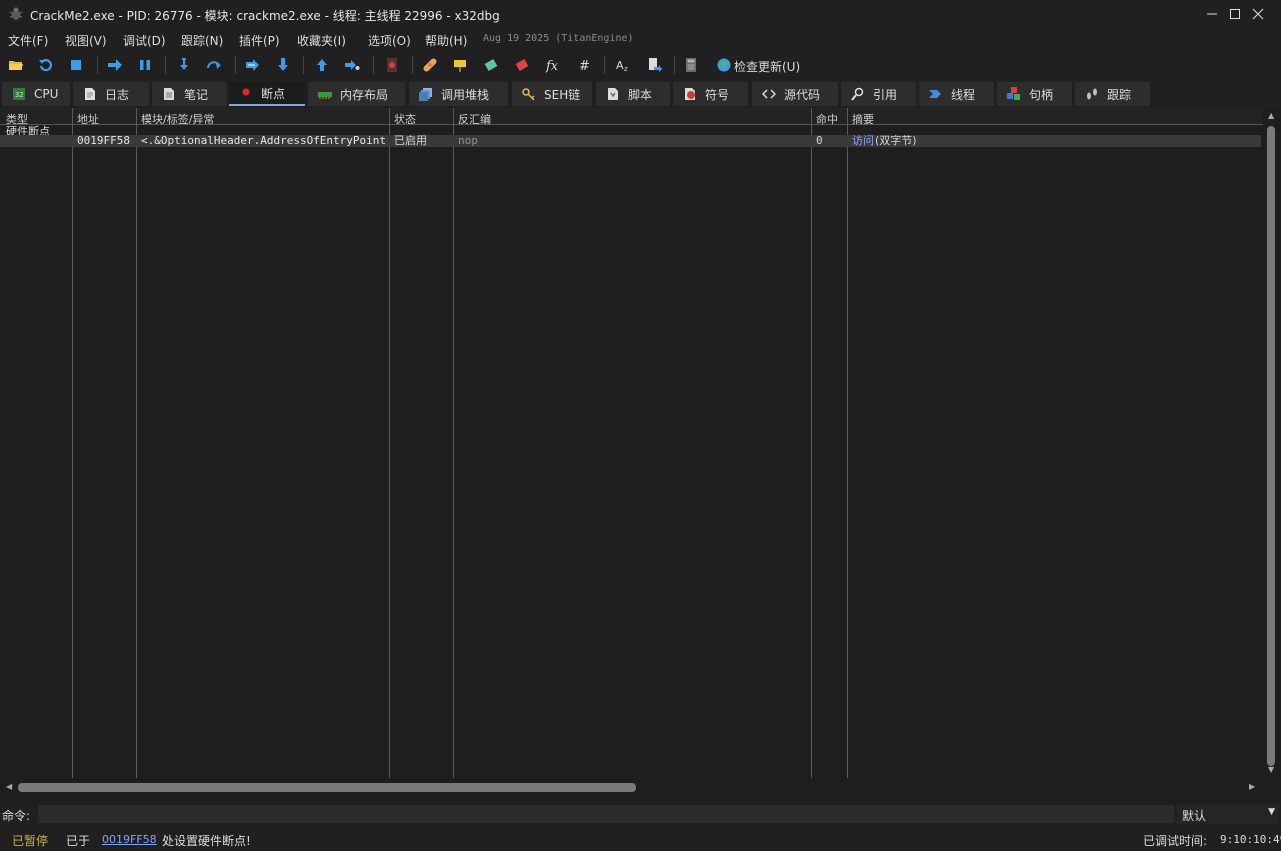 The height and width of the screenshot is (851, 1281). What do you see at coordinates (956, 94) in the screenshot?
I see `tab-threads: 线程` at bounding box center [956, 94].